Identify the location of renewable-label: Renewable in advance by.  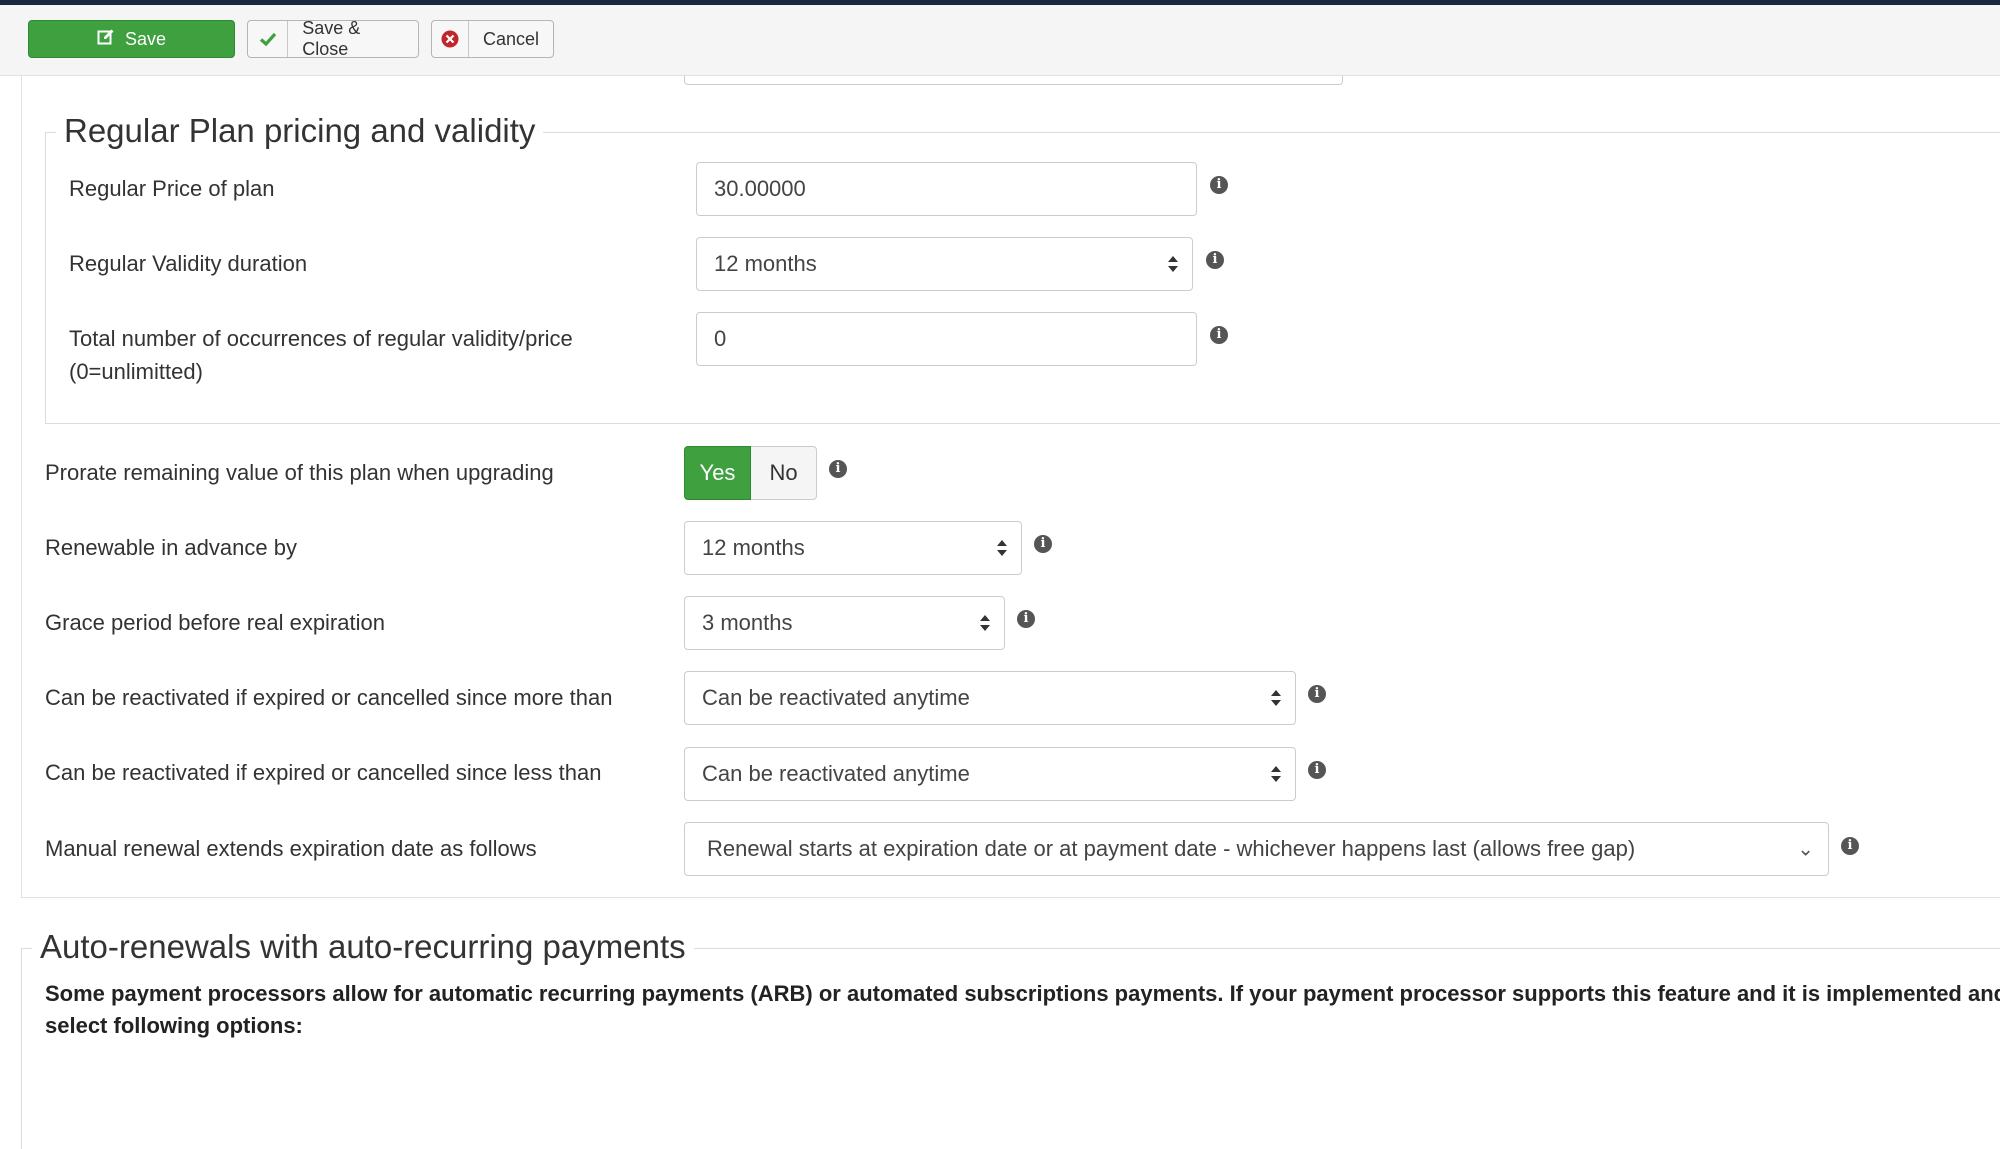
(171, 547).